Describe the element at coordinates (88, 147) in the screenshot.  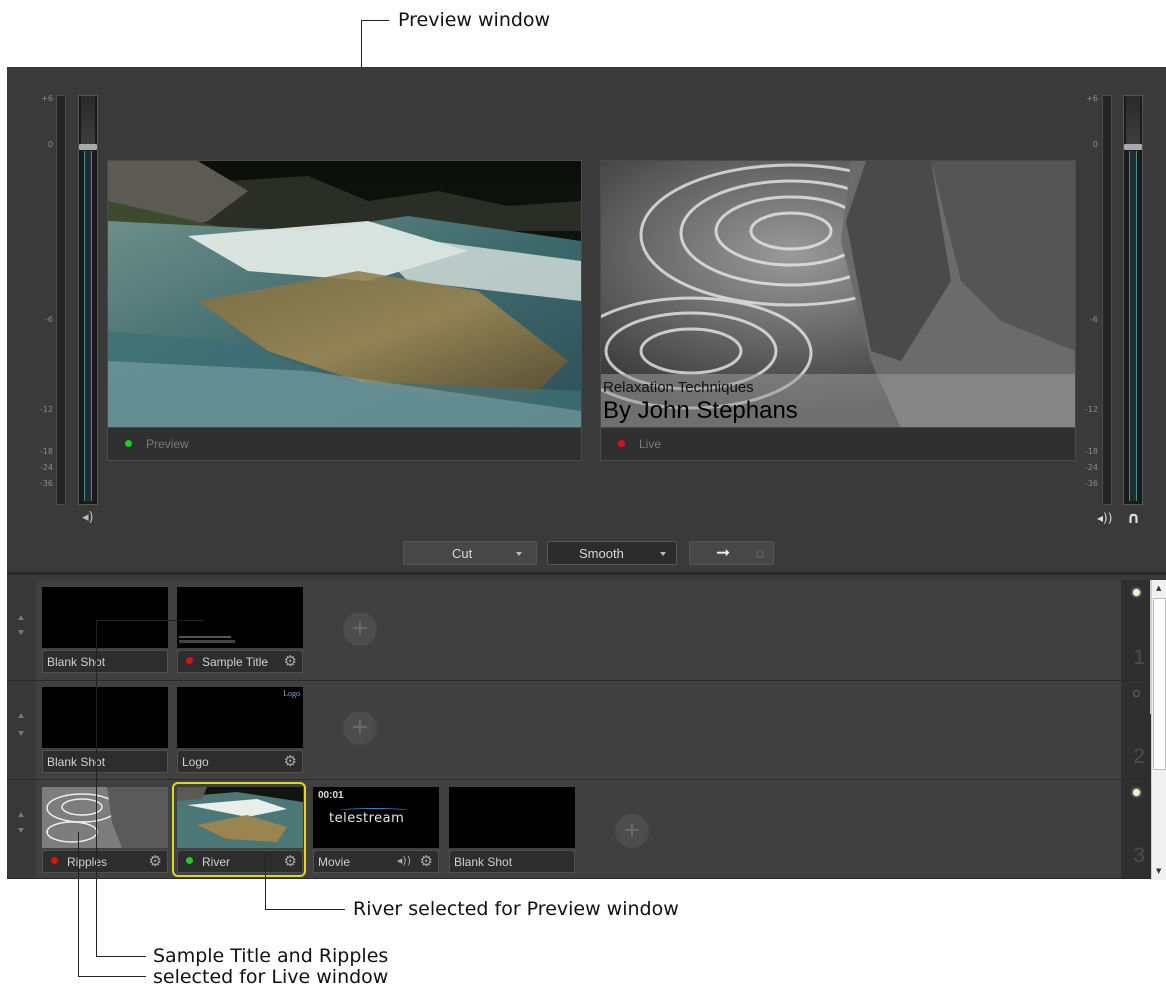
I see `left-fader-knob` at that location.